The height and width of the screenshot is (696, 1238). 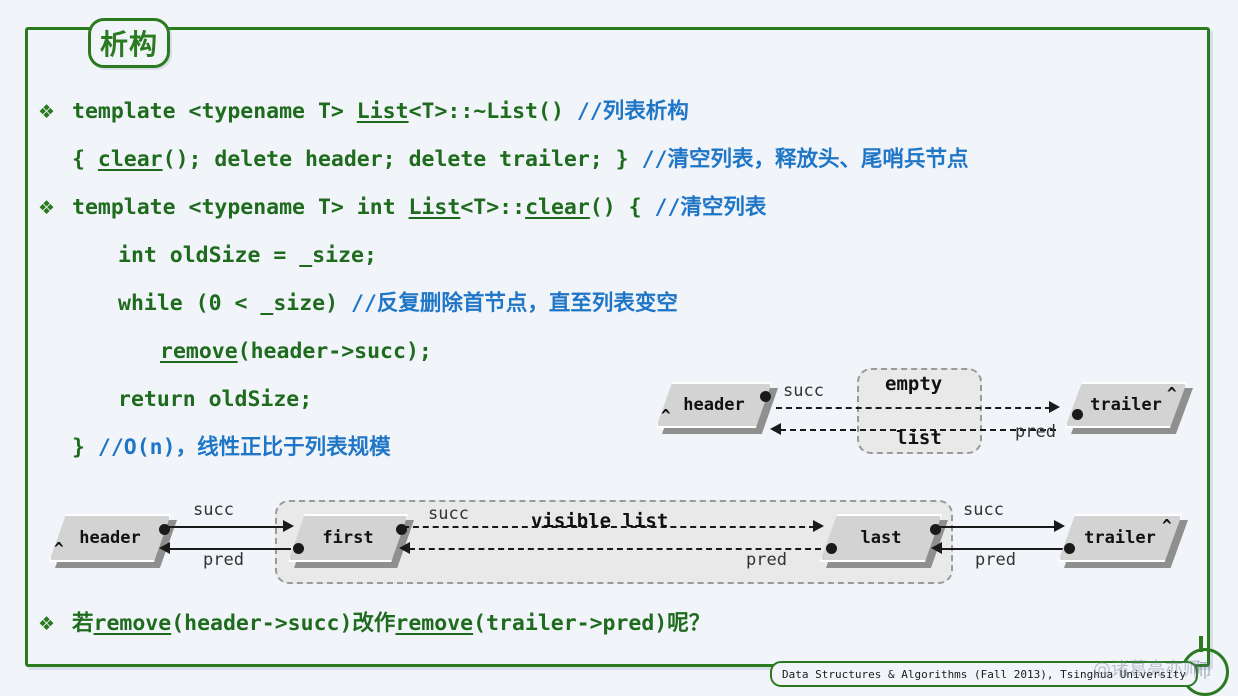 What do you see at coordinates (492, 111) in the screenshot?
I see `code-segment: <T>::~List()` at bounding box center [492, 111].